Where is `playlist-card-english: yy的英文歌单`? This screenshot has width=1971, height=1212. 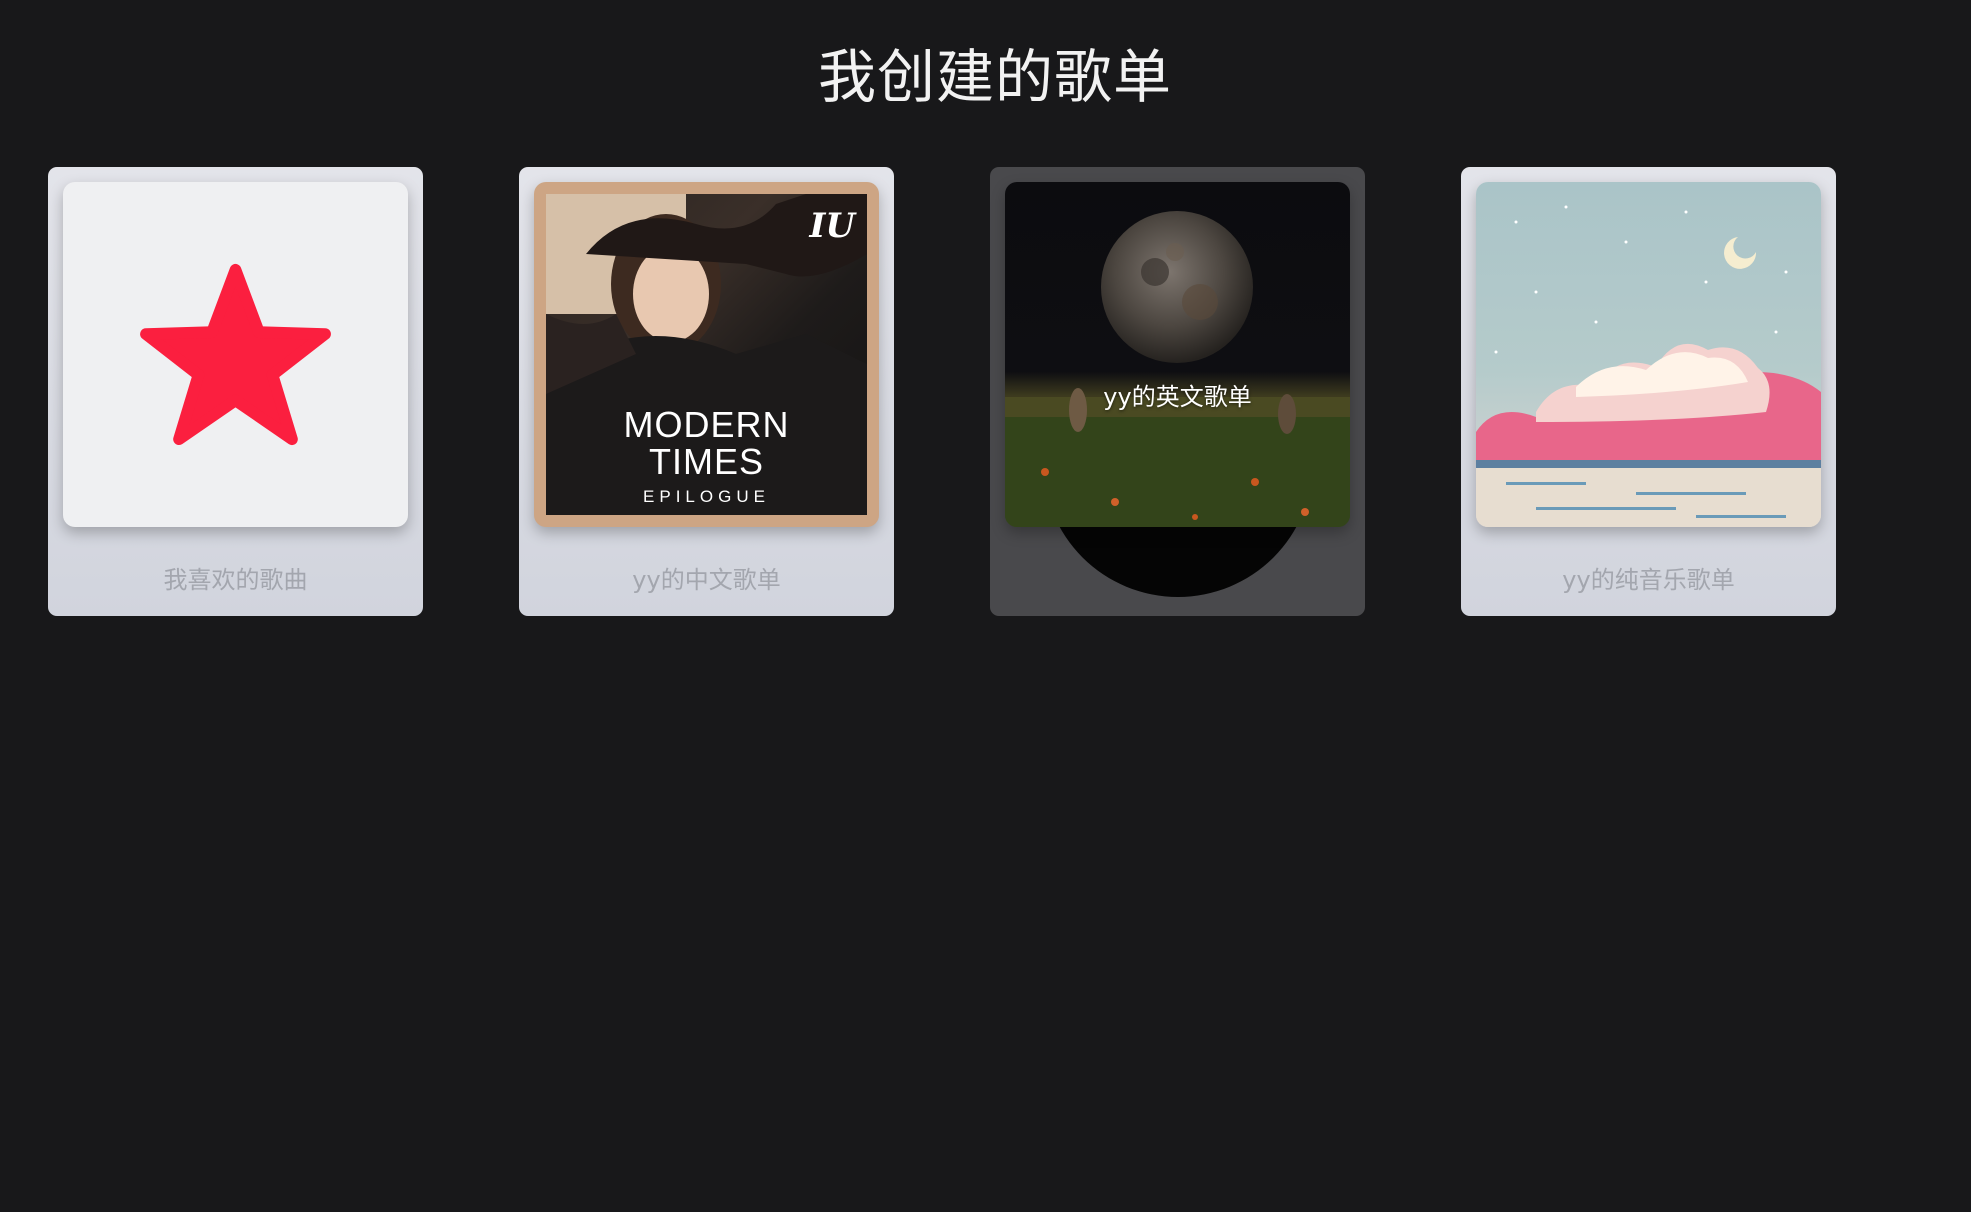
playlist-card-english: yy的英文歌单 is located at coordinates (1177, 391).